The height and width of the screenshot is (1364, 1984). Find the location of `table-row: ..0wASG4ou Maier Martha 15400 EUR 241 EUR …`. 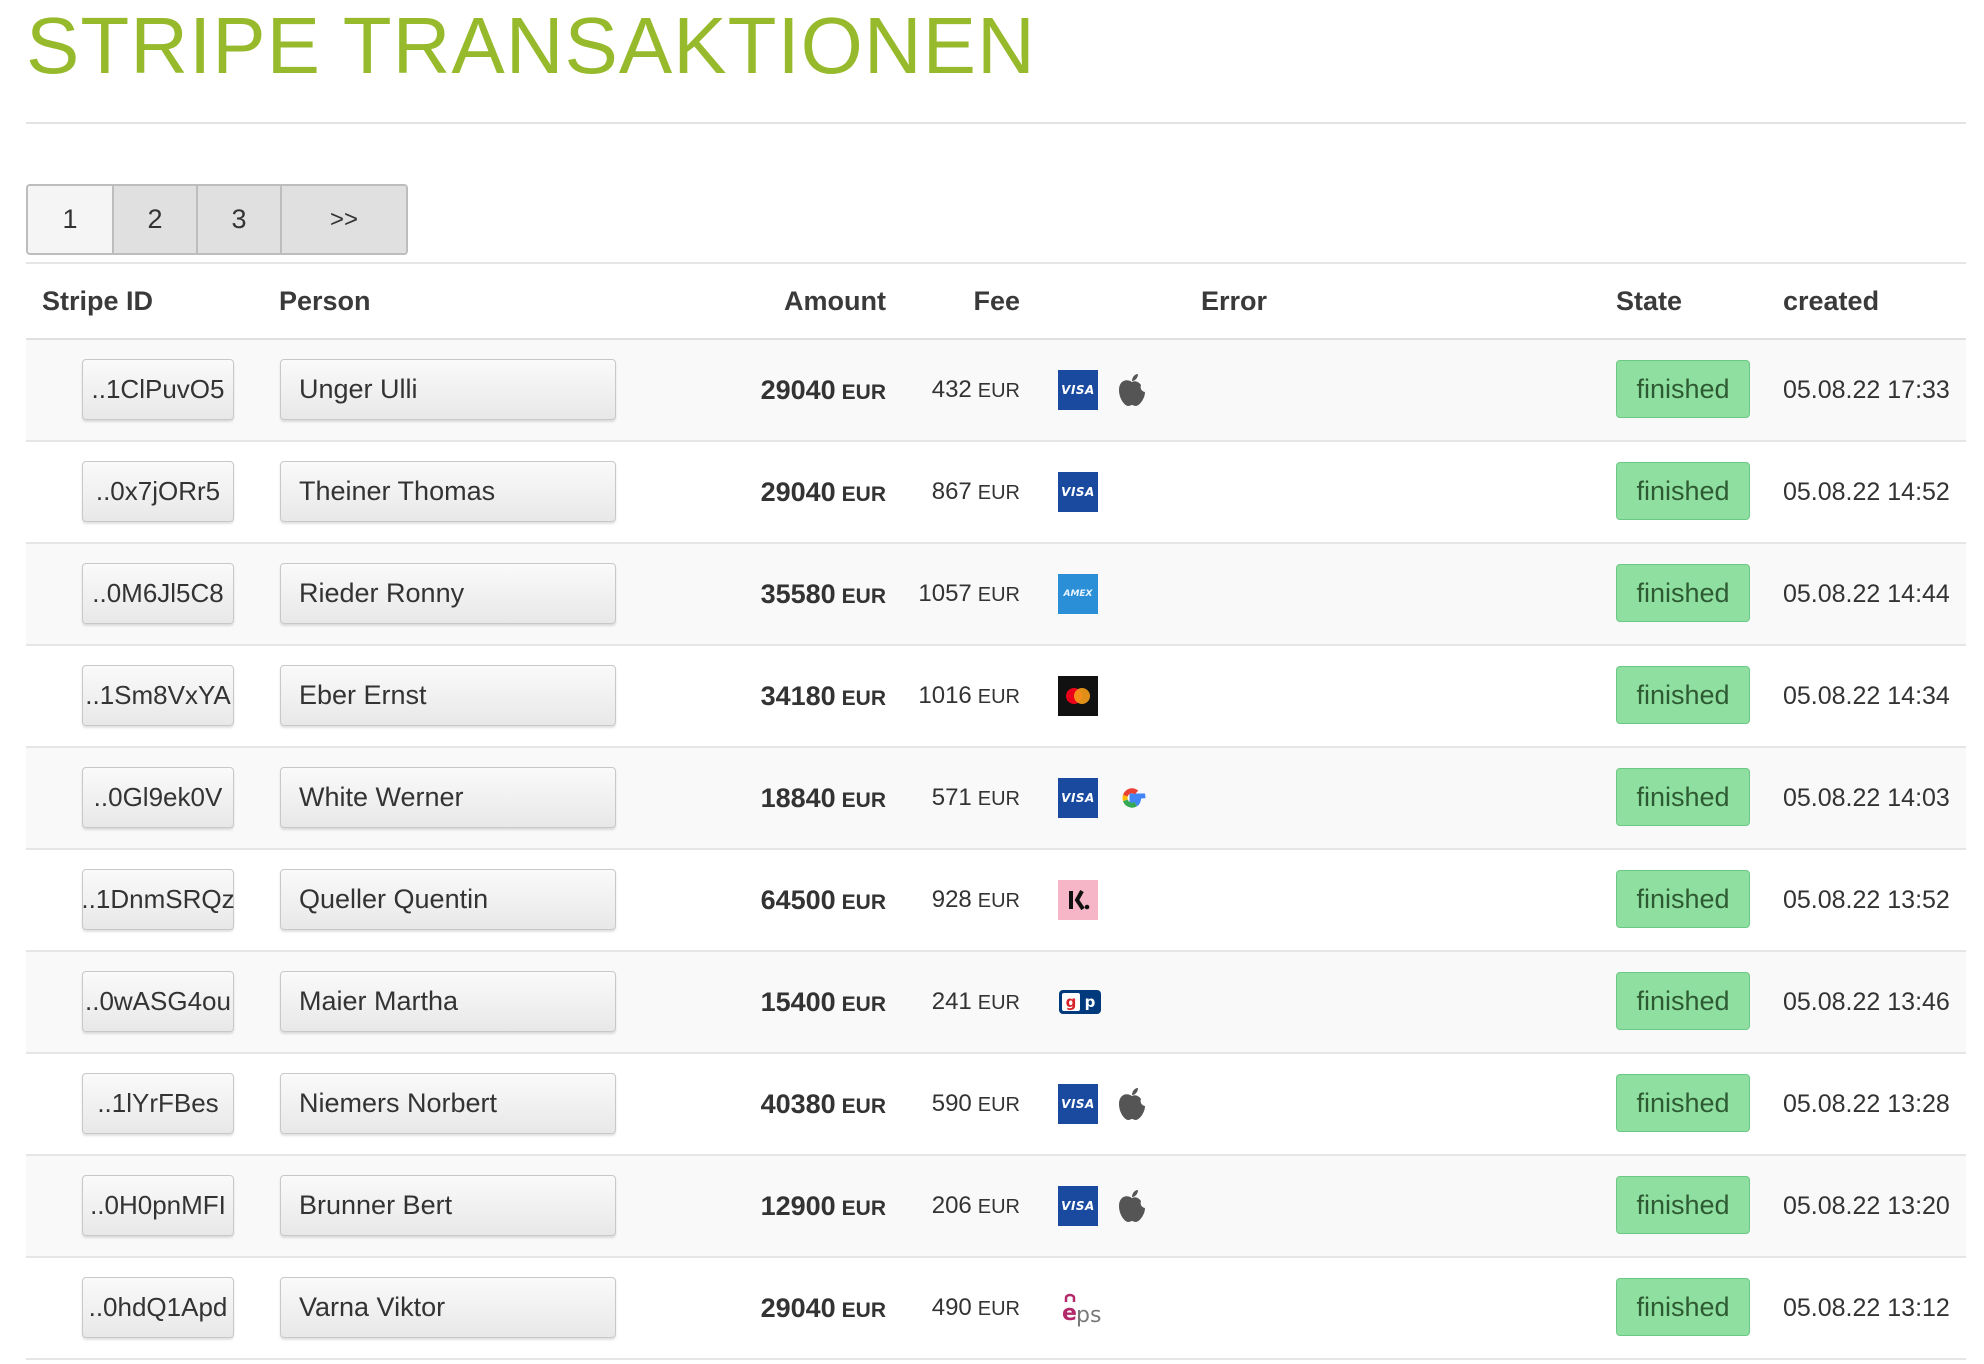

table-row: ..0wASG4ou Maier Martha 15400 EUR 241 EUR … is located at coordinates (996, 1003).